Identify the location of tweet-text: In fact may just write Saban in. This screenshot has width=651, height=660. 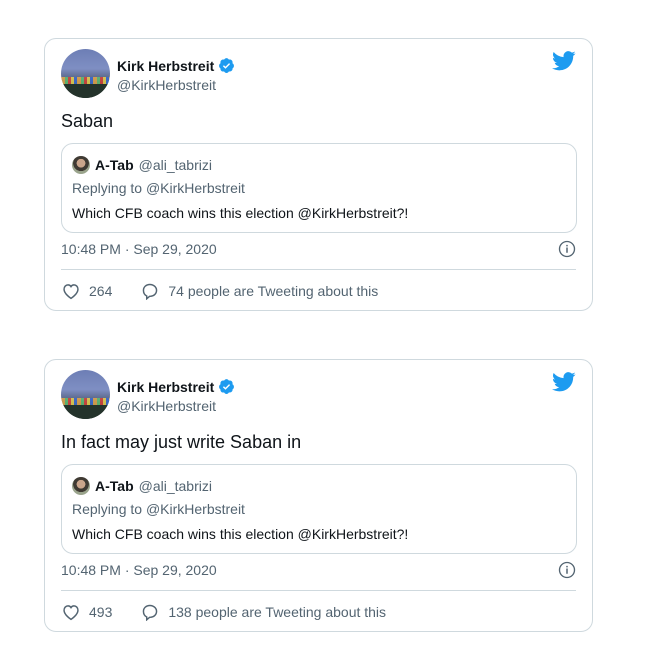
(181, 442).